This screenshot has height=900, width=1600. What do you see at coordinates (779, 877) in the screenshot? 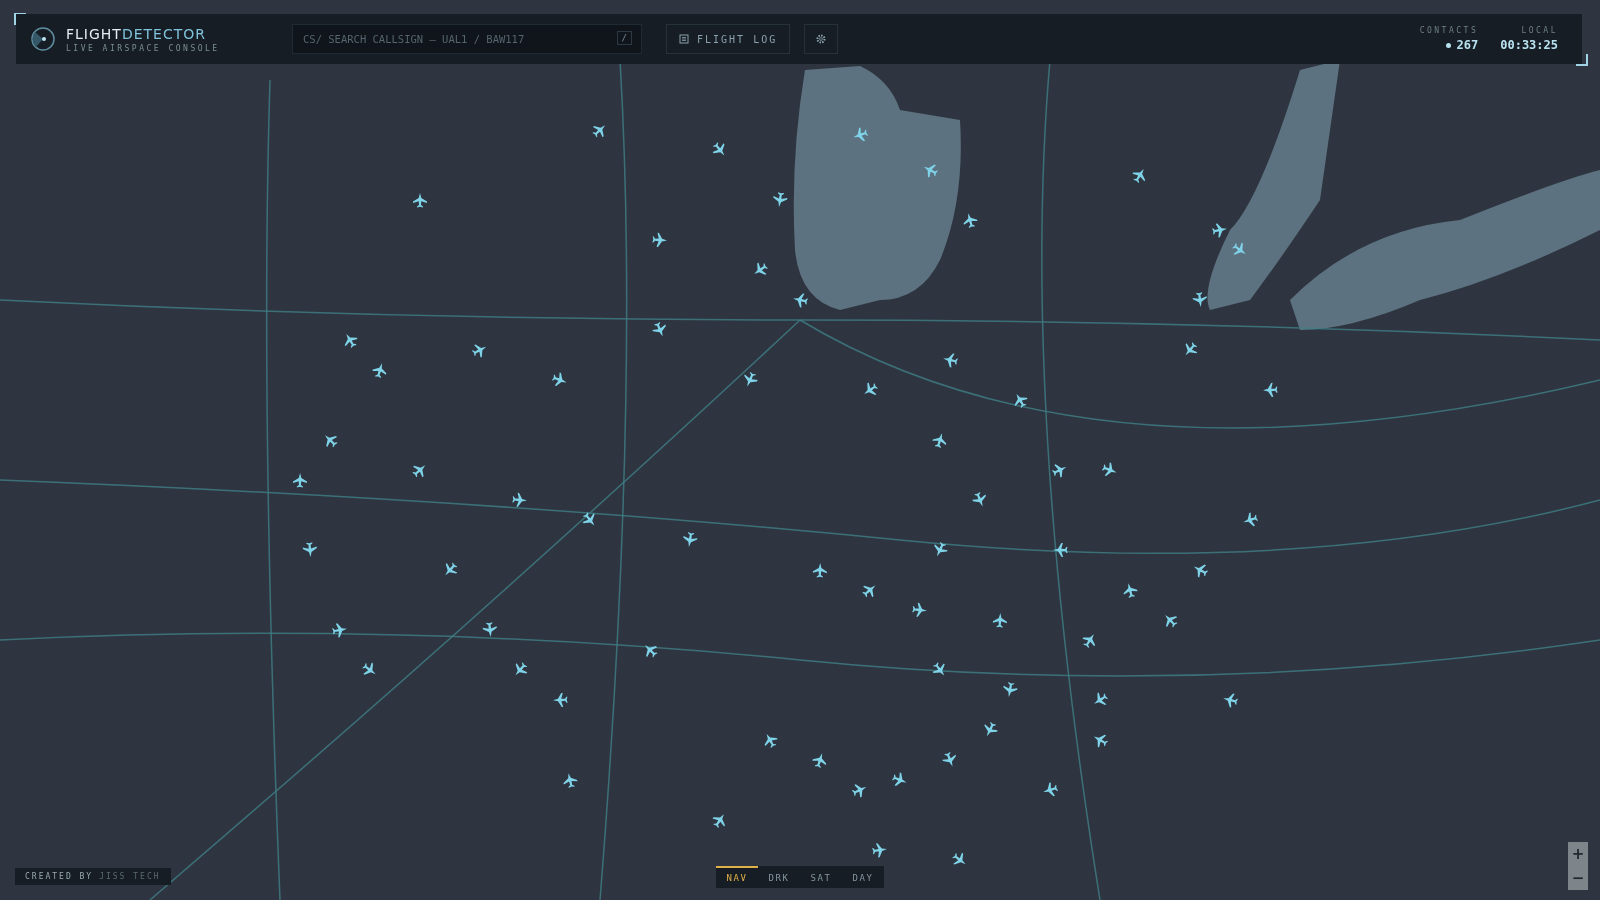
I see `map-style-tab: DRK` at bounding box center [779, 877].